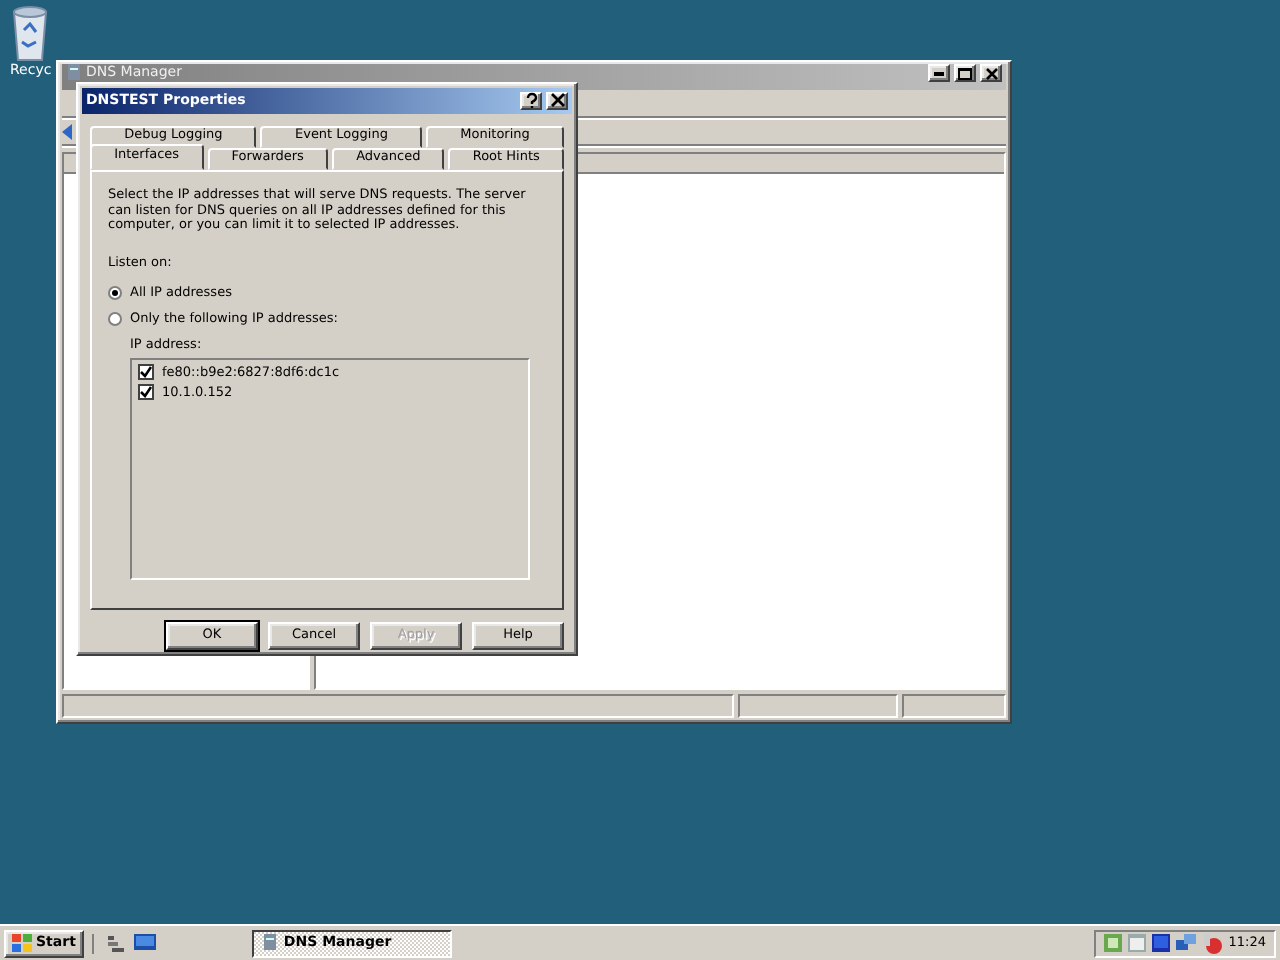  Describe the element at coordinates (939, 73) in the screenshot. I see `minimize-icon` at that location.